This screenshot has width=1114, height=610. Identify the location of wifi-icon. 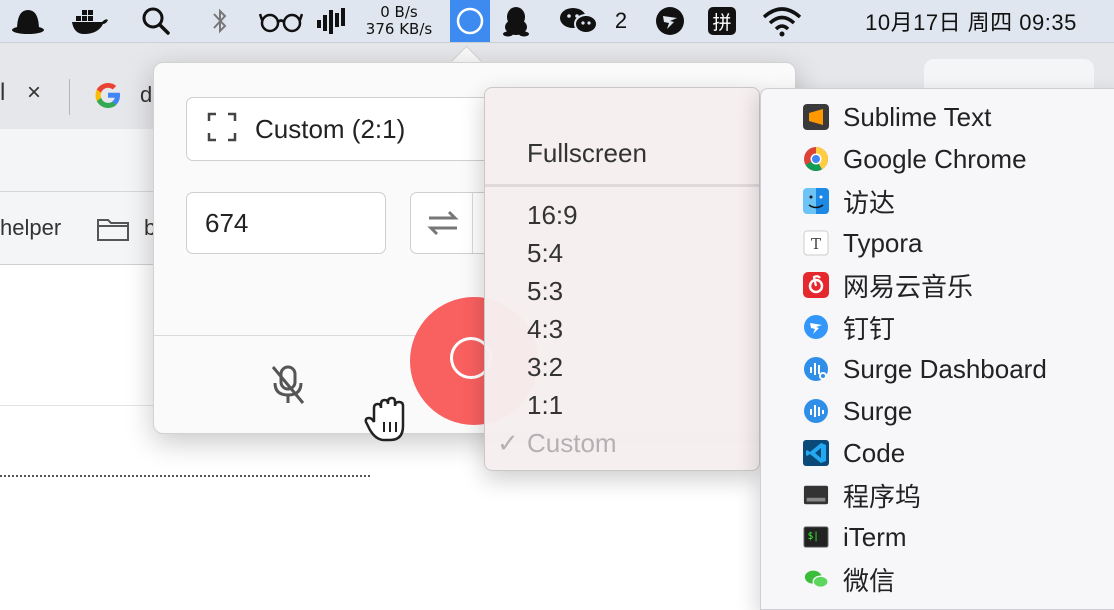
(782, 21).